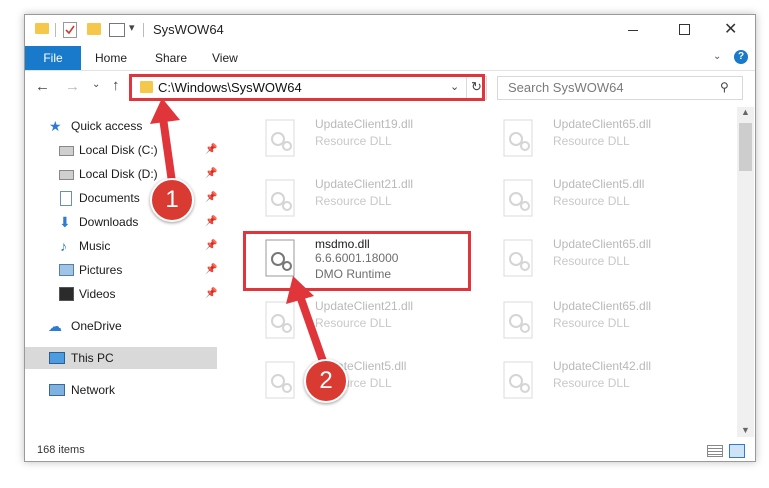 This screenshot has width=769, height=488. Describe the element at coordinates (172, 200) in the screenshot. I see `callout-badge-1: 1` at that location.